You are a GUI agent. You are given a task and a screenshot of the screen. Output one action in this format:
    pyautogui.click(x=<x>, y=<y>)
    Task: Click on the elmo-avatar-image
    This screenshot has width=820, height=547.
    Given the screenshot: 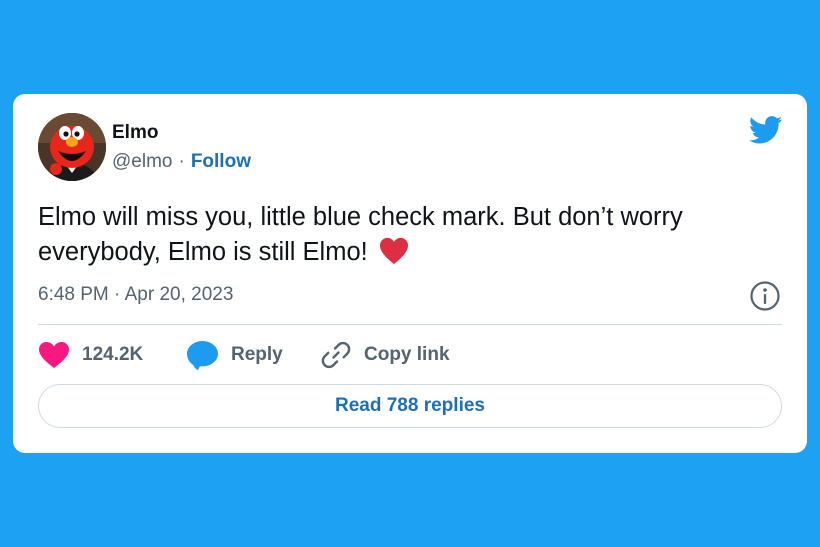 What is the action you would take?
    pyautogui.click(x=72, y=147)
    